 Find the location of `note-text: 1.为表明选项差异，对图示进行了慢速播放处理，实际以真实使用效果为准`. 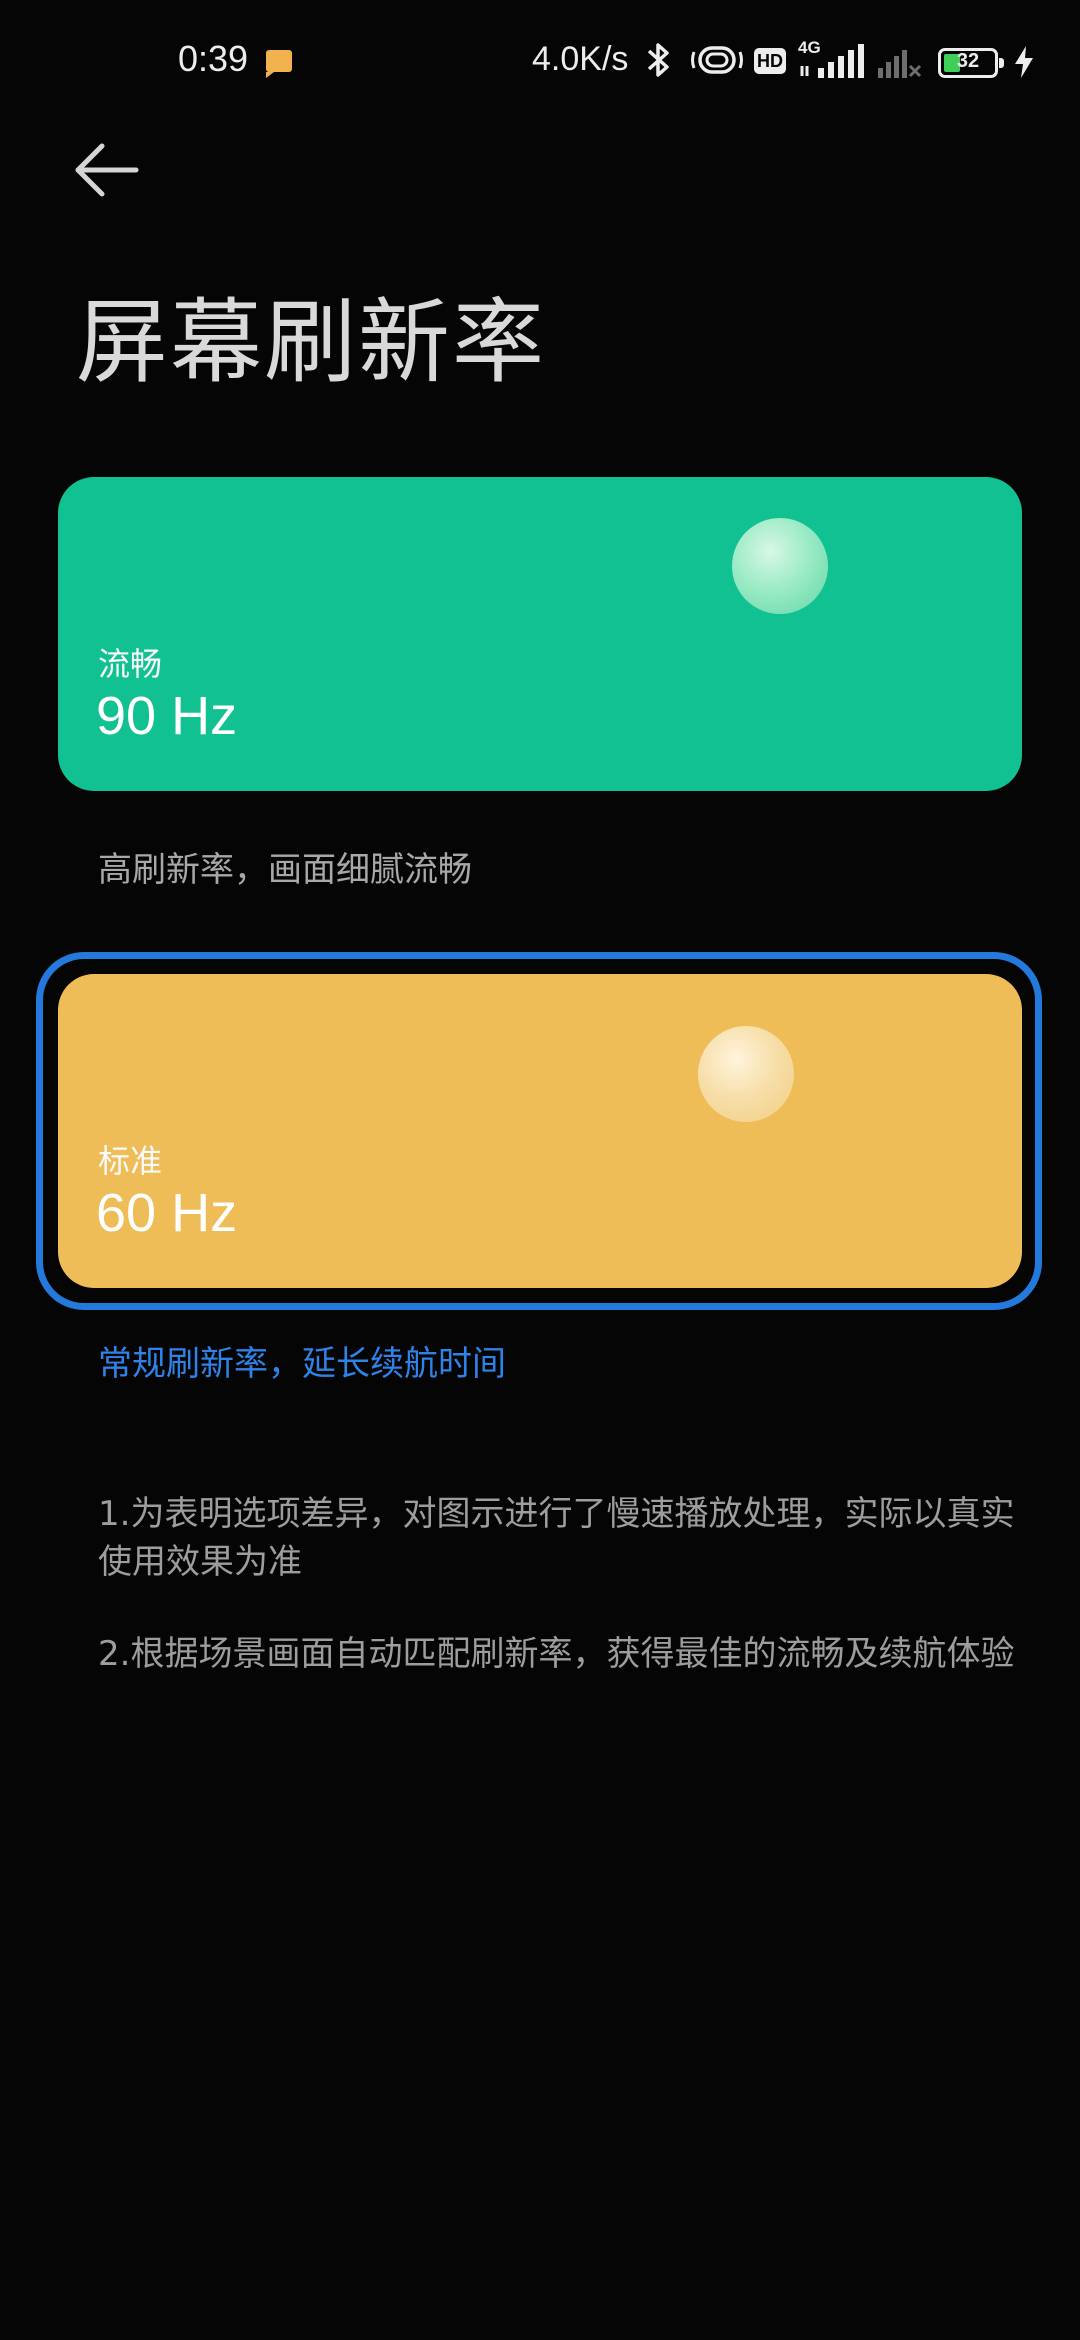

note-text: 1.为表明选项差异，对图示进行了慢速播放处理，实际以真实使用效果为准 is located at coordinates (556, 1538).